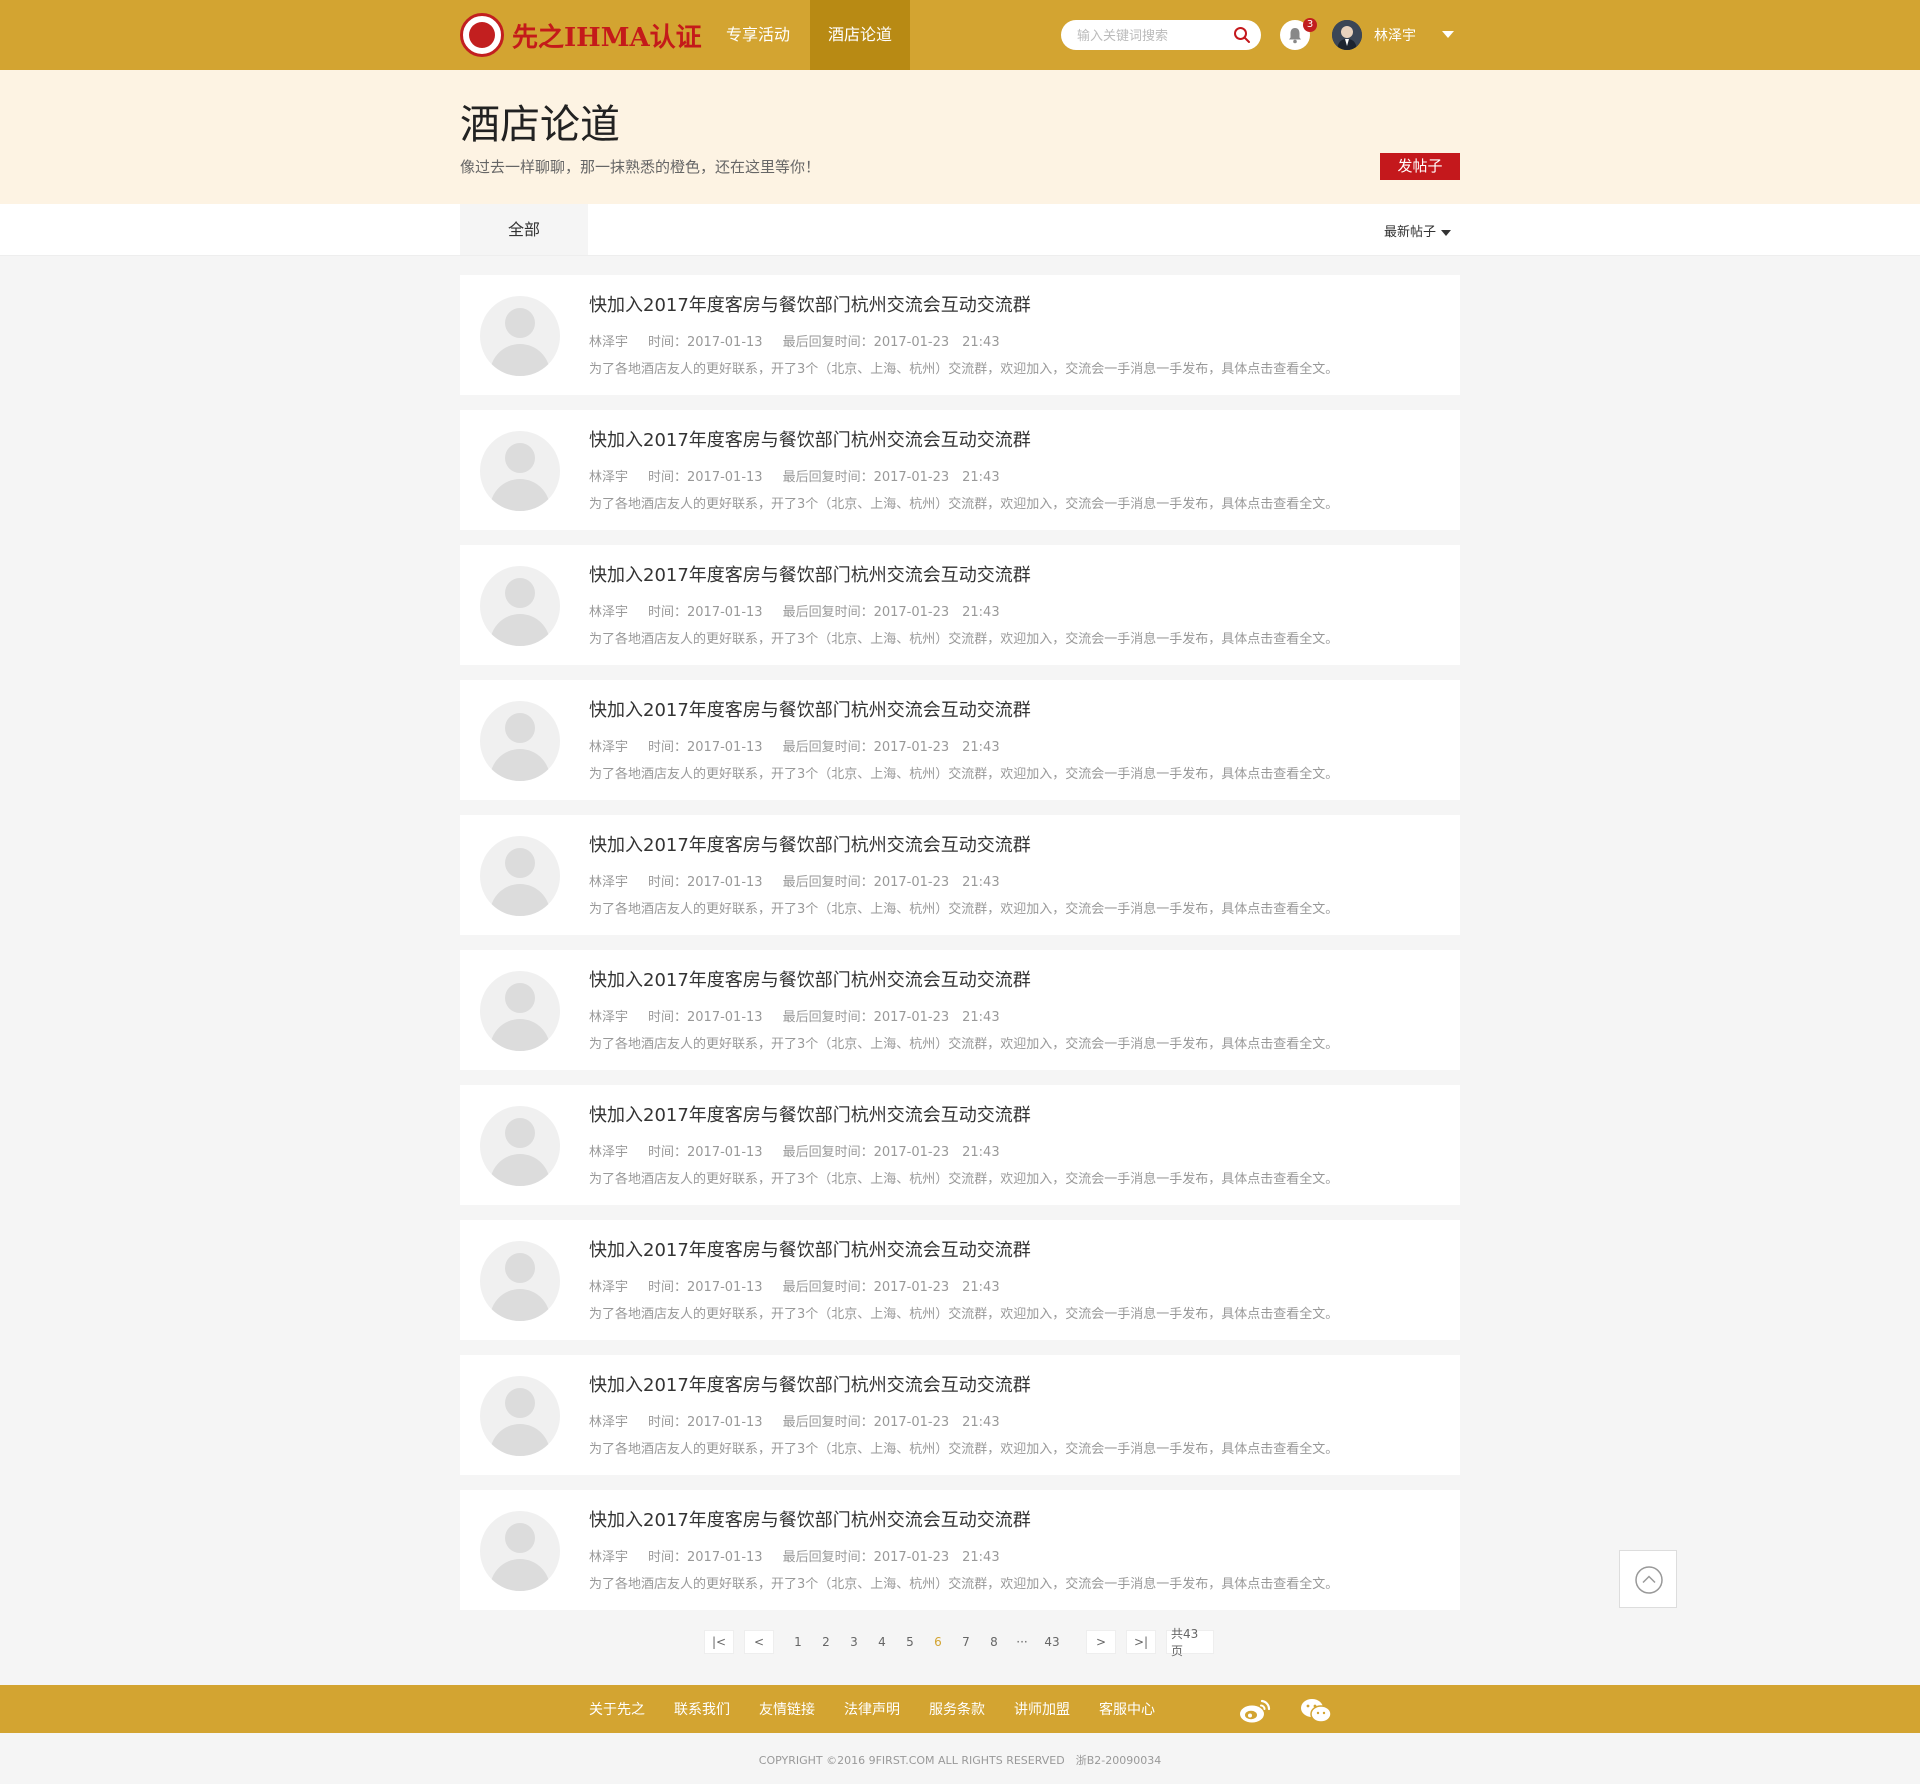 The width and height of the screenshot is (1920, 1784). I want to click on arrow-up-circle-icon, so click(1649, 1580).